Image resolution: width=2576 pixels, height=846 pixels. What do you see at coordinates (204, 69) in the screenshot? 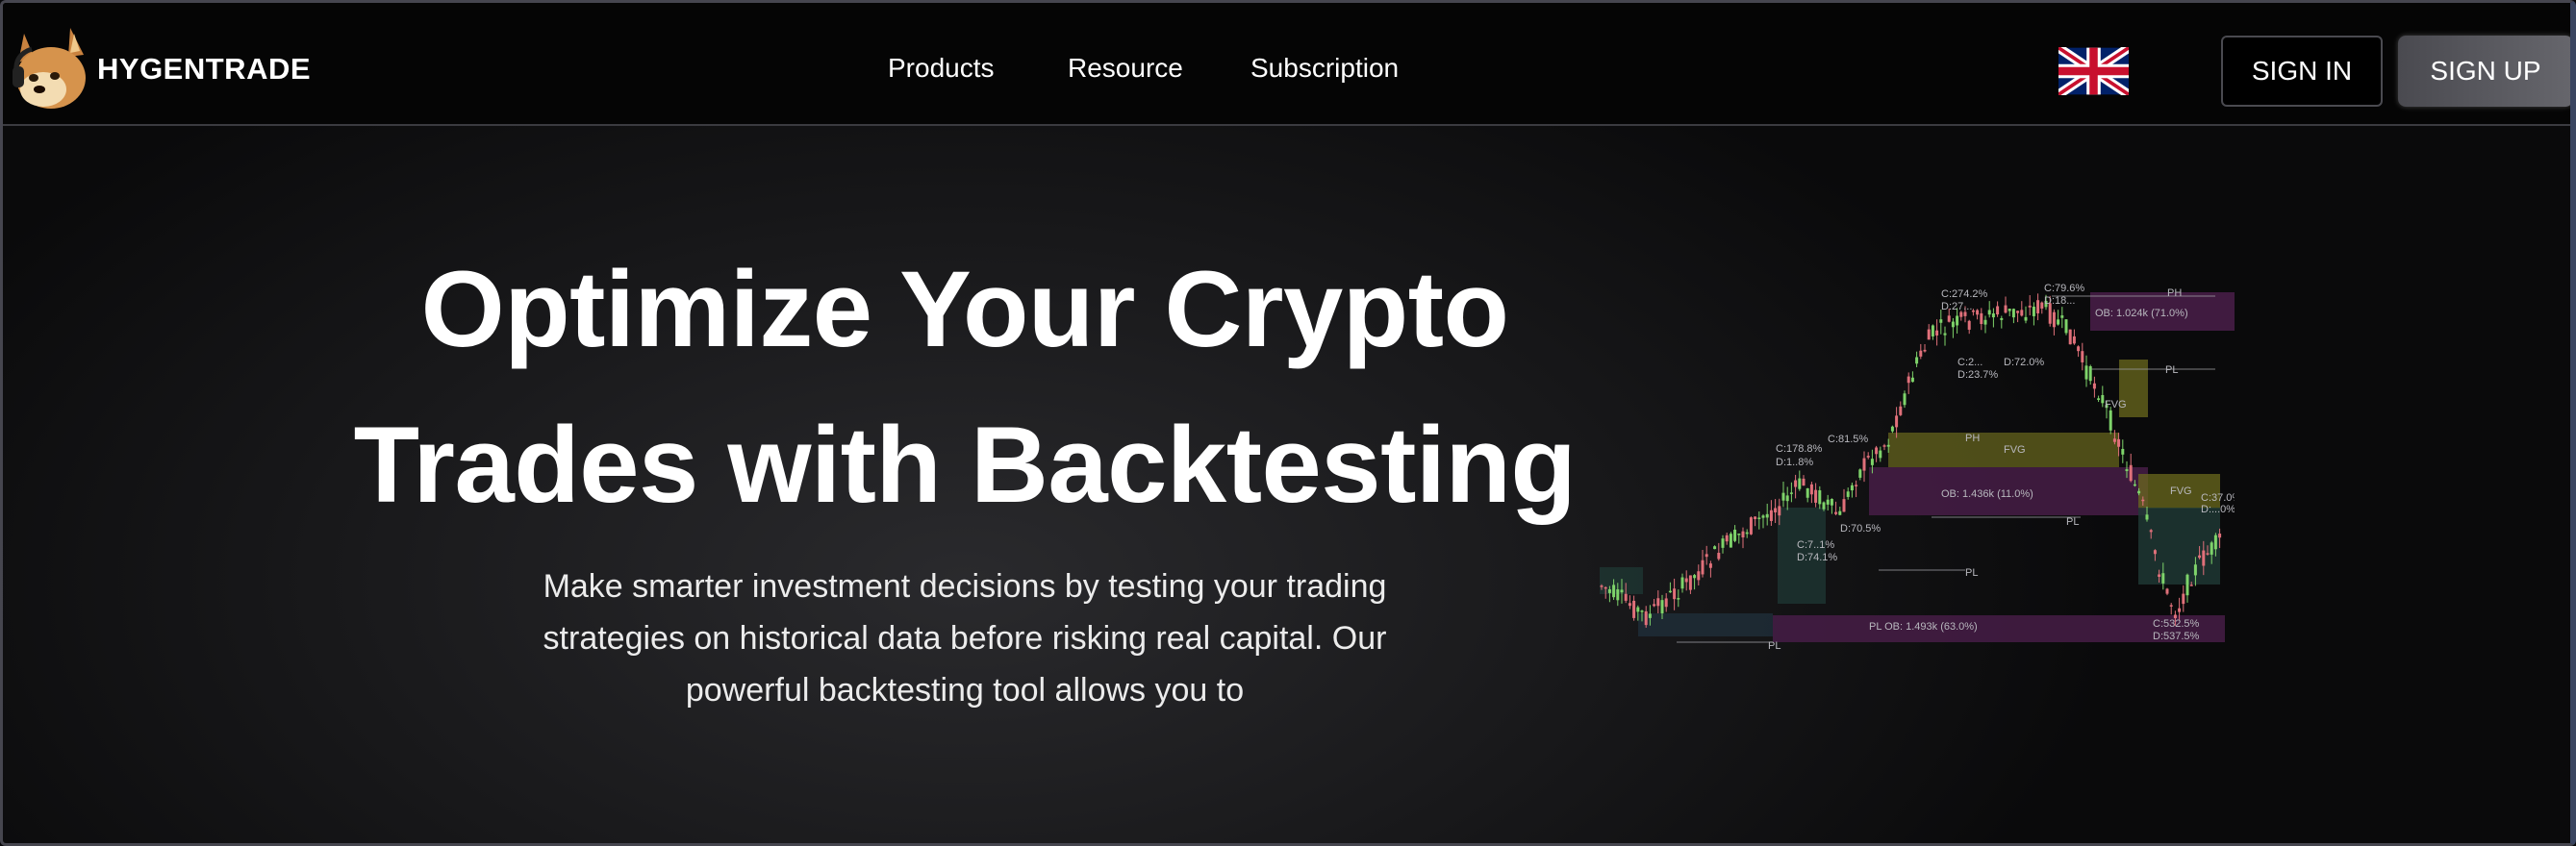
I see `brand-name: HYGENTRADE` at bounding box center [204, 69].